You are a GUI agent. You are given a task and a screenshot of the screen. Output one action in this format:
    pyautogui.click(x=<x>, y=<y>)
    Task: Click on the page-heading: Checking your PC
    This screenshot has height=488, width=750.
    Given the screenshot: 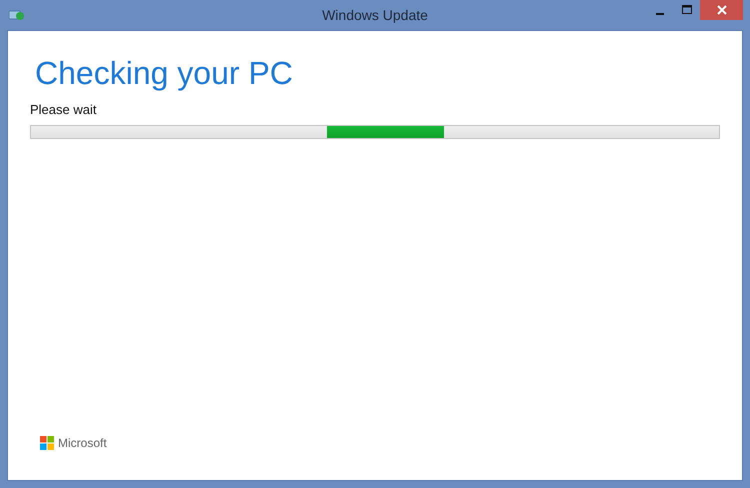 What is the action you would take?
    pyautogui.click(x=164, y=73)
    